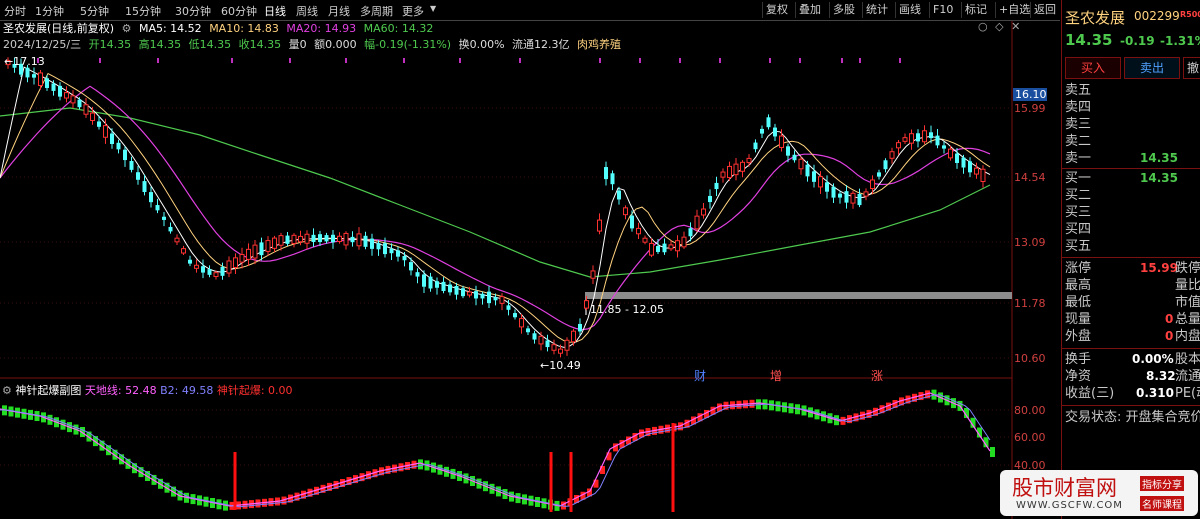  I want to click on ask-level-5-label: 卖五, so click(1078, 90).